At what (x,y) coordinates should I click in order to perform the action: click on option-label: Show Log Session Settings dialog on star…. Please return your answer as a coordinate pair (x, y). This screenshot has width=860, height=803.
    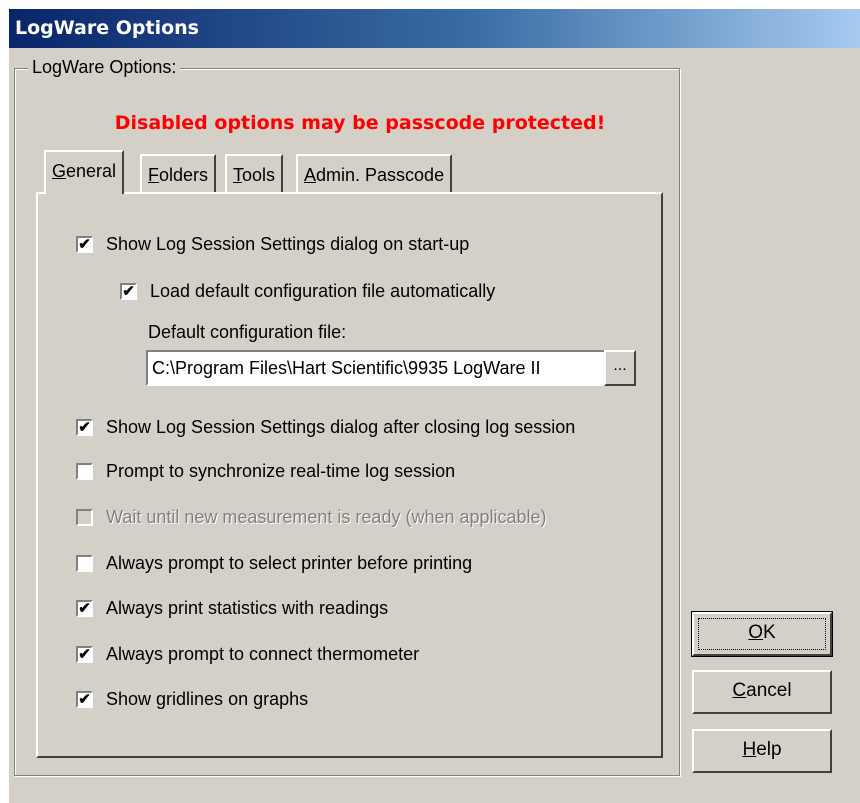
    Looking at the image, I should click on (288, 244).